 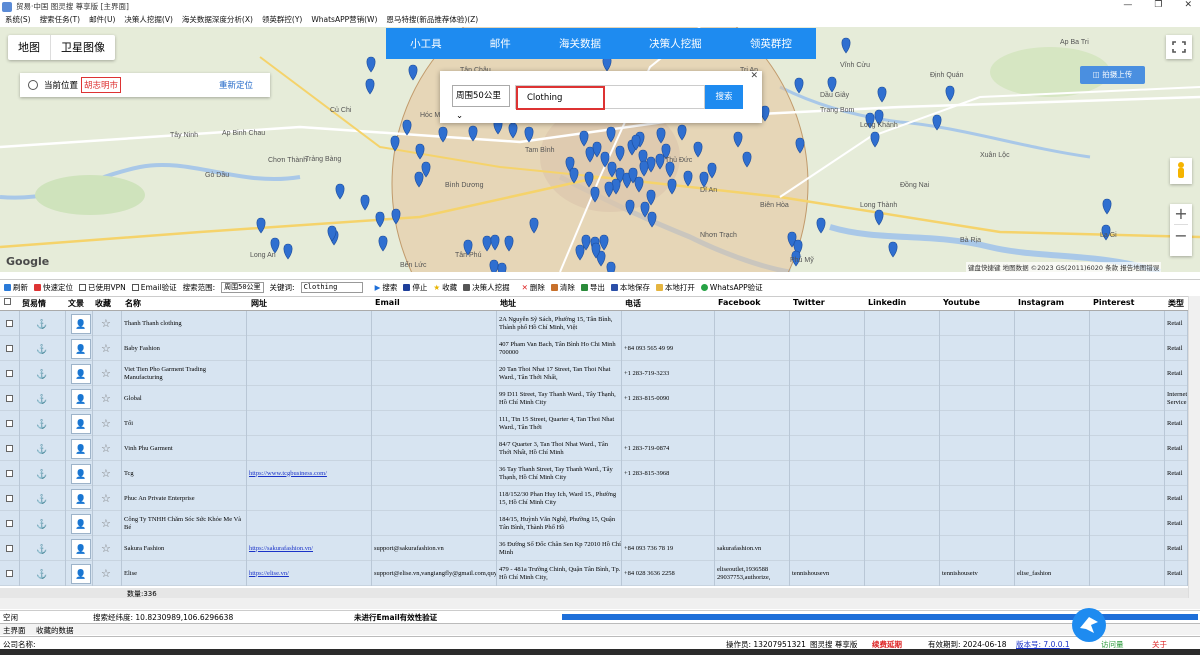 I want to click on horizontal-scrollbar, so click(x=600, y=603).